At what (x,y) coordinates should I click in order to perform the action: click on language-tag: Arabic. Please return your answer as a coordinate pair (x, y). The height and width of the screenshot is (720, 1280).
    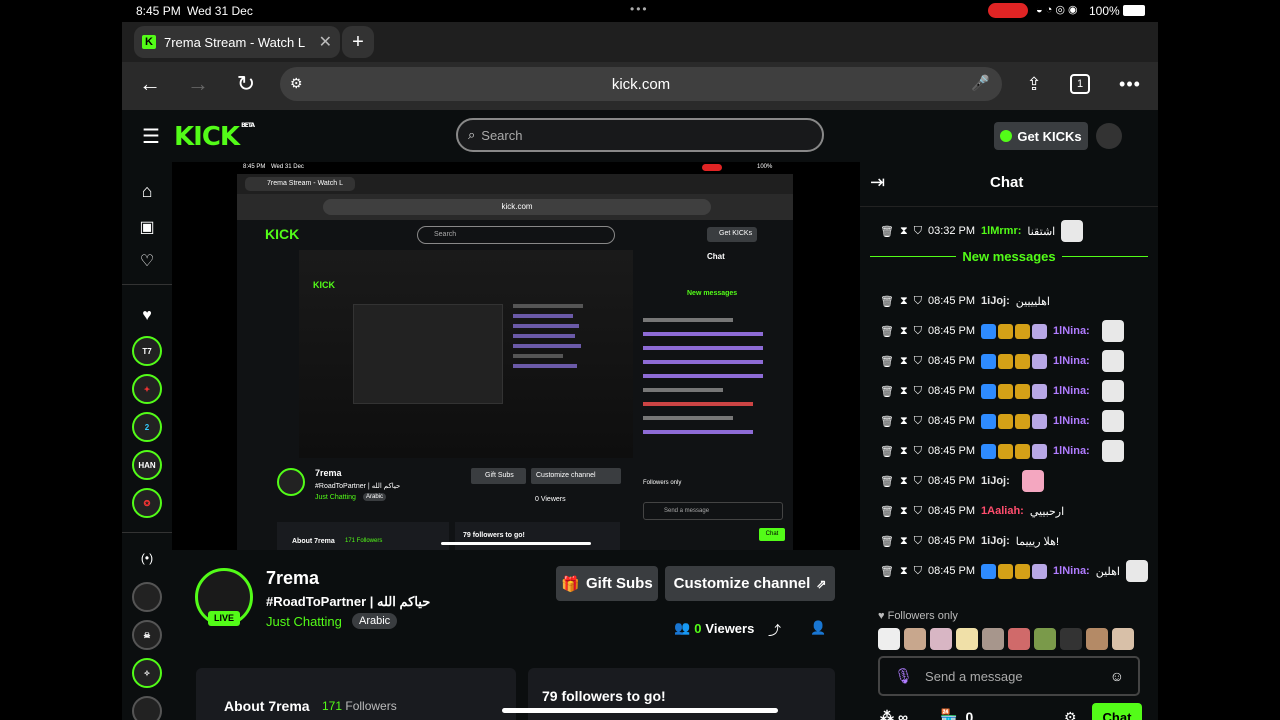
    Looking at the image, I should click on (375, 621).